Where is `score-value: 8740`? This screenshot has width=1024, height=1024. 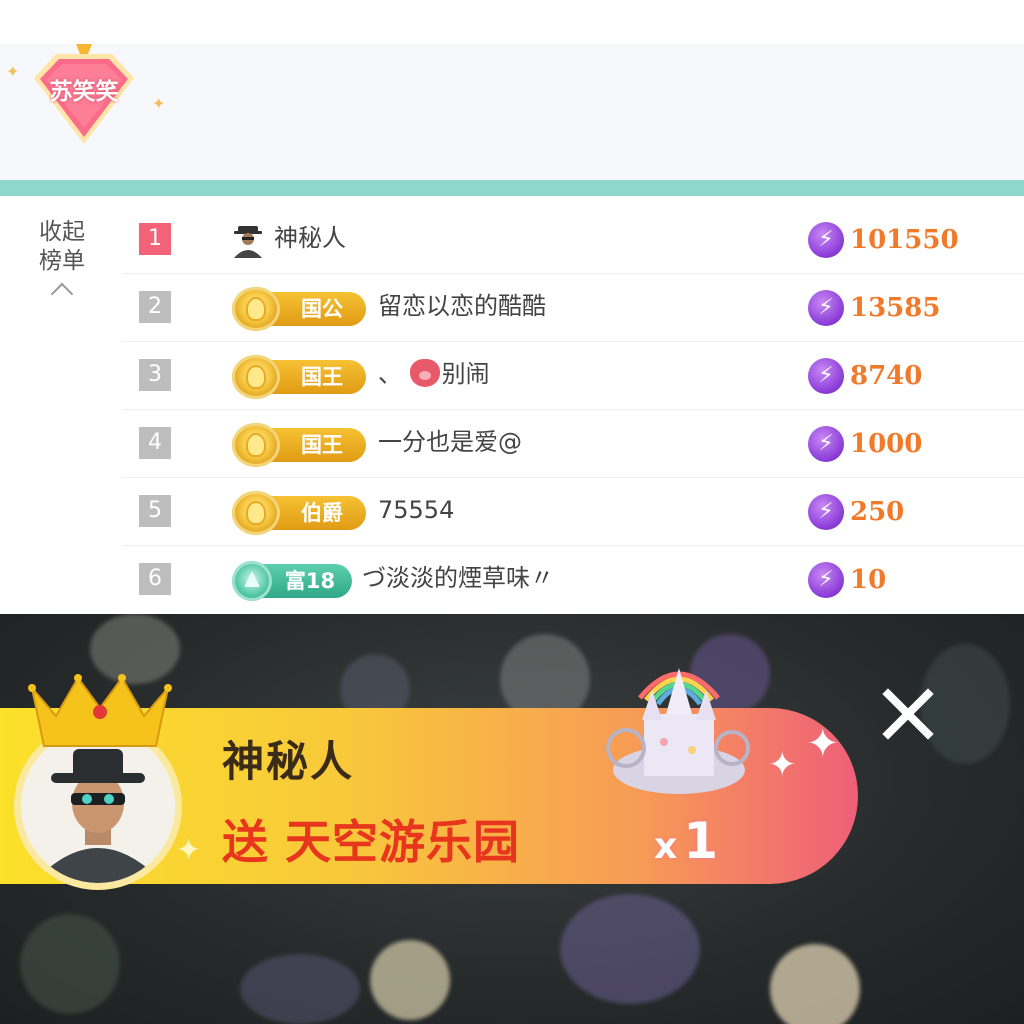 score-value: 8740 is located at coordinates (886, 376).